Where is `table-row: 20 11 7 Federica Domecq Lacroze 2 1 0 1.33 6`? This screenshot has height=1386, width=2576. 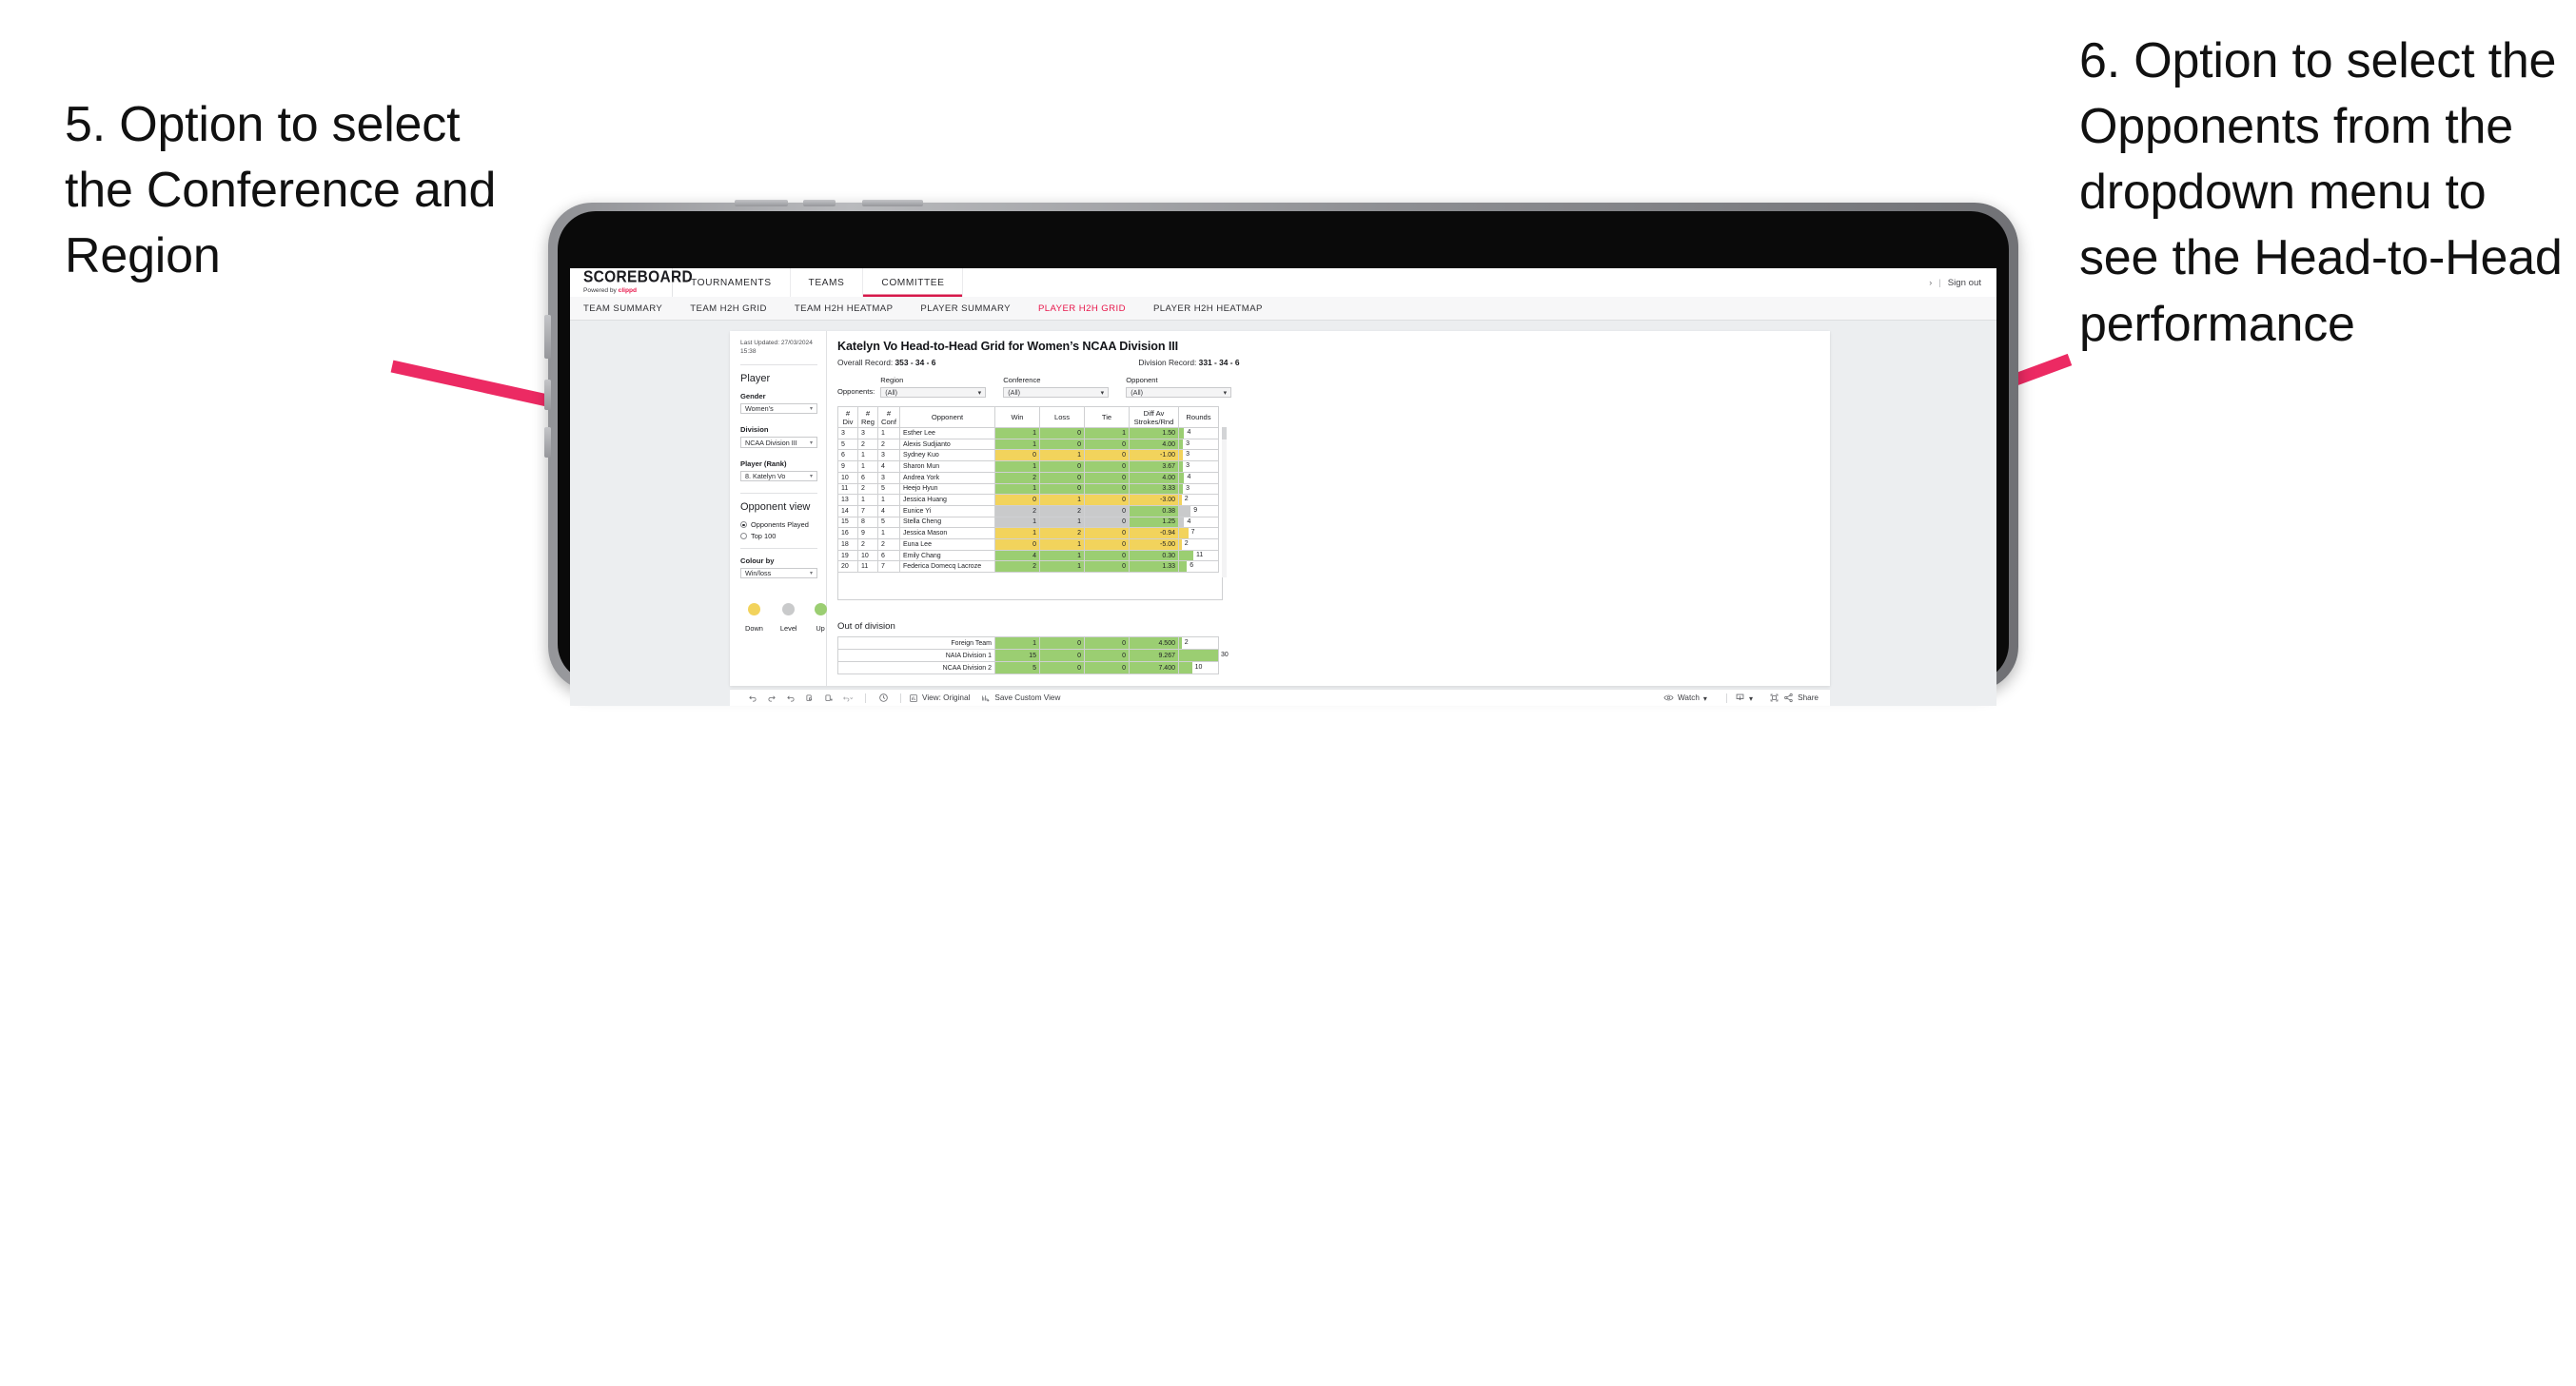 table-row: 20 11 7 Federica Domecq Lacroze 2 1 0 1.33 6 is located at coordinates (1028, 567).